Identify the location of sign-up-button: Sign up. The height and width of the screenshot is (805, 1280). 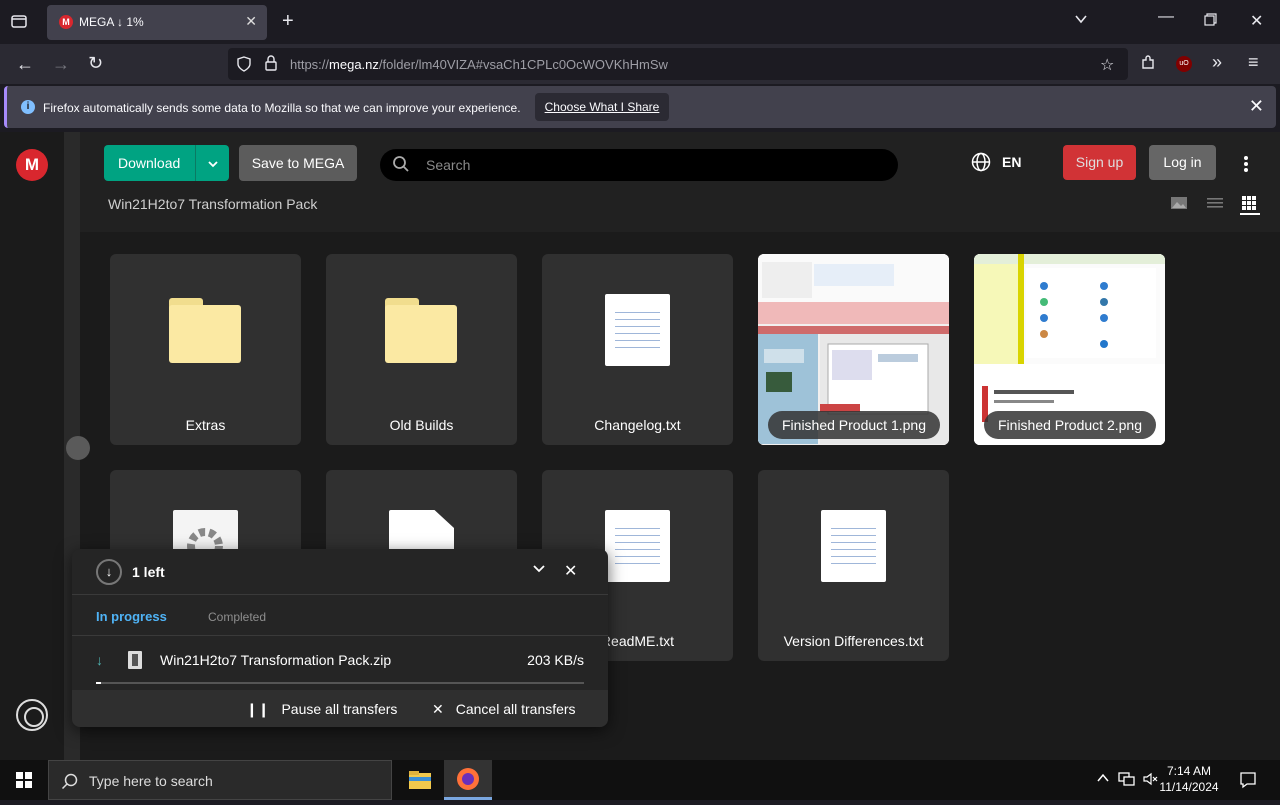
(1099, 162).